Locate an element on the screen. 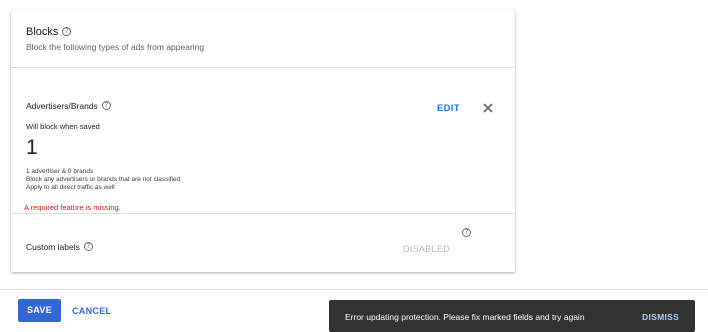 This screenshot has width=708, height=332. blocked-count: 1 is located at coordinates (32, 147).